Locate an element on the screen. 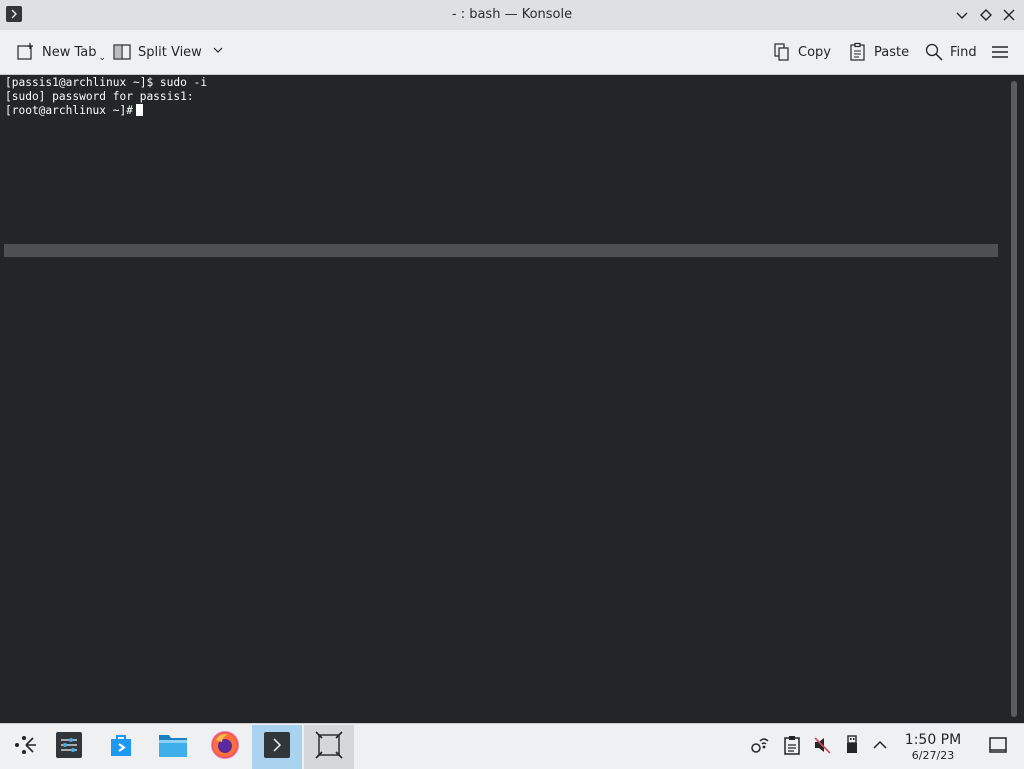  new-tab-dropdown-icon: ⌄ is located at coordinates (103, 58).